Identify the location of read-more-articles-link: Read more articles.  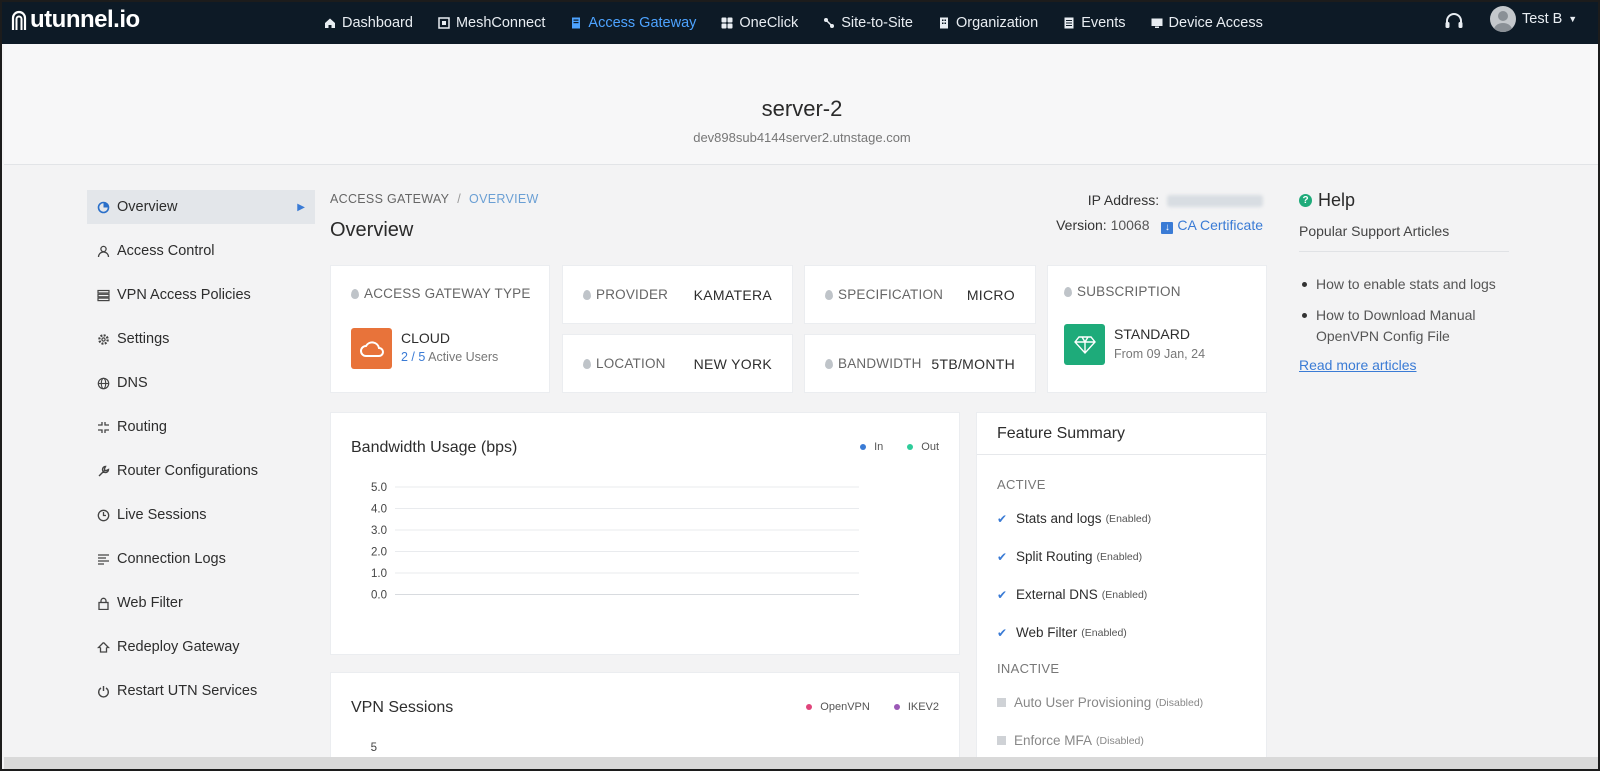
(1404, 365).